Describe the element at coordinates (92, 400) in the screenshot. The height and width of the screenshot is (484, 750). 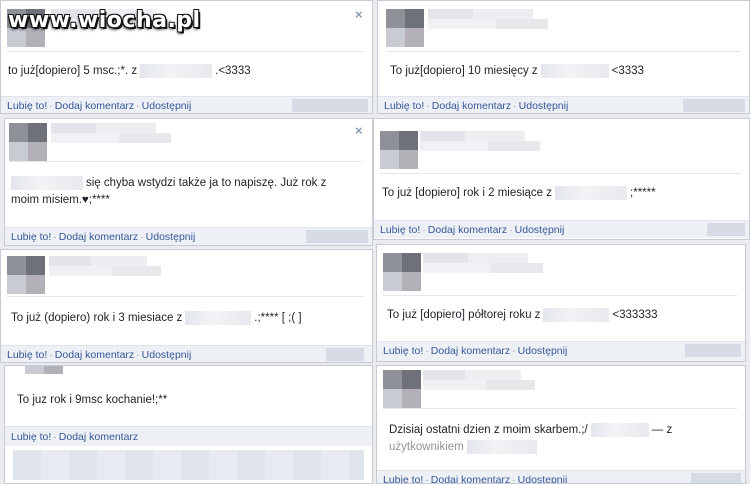
I see `post-text: To juz rok i 9msc kochanie!;**` at that location.